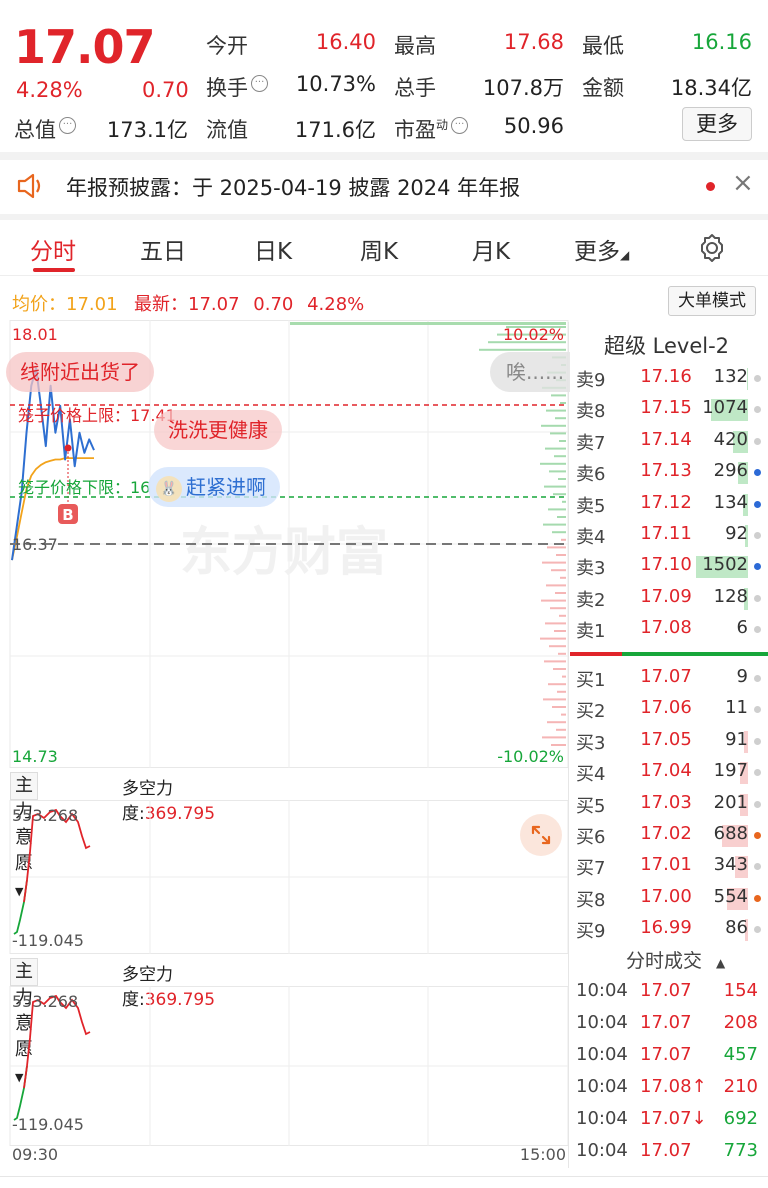 Image resolution: width=768 pixels, height=1188 pixels. What do you see at coordinates (568, 745) in the screenshot?
I see `panel-divider` at bounding box center [568, 745].